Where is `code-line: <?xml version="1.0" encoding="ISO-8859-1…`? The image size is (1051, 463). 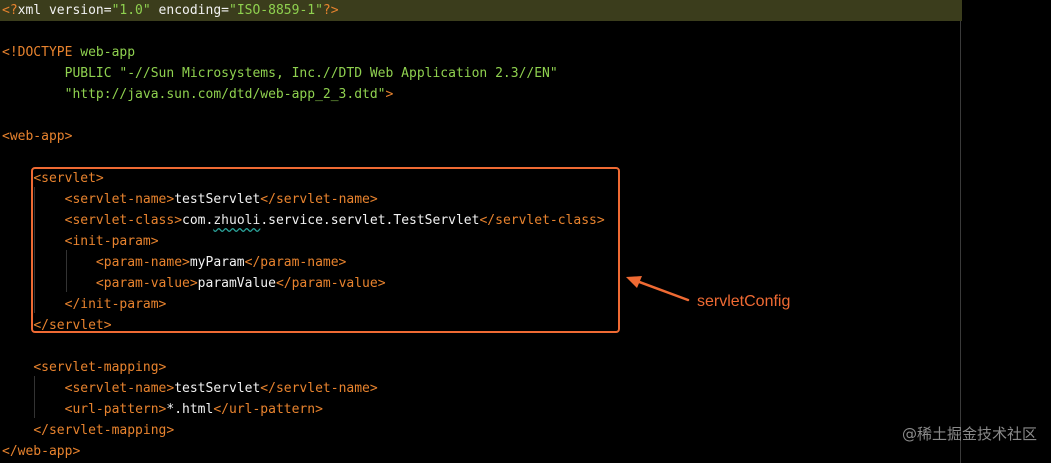 code-line: <?xml version="1.0" encoding="ISO-8859-1… is located at coordinates (481, 10).